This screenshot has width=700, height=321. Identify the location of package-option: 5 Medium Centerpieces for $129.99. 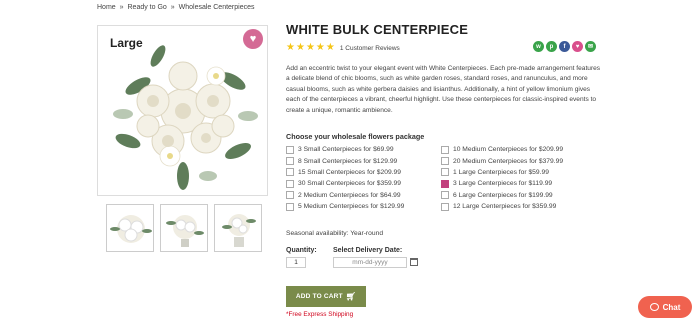
(345, 206).